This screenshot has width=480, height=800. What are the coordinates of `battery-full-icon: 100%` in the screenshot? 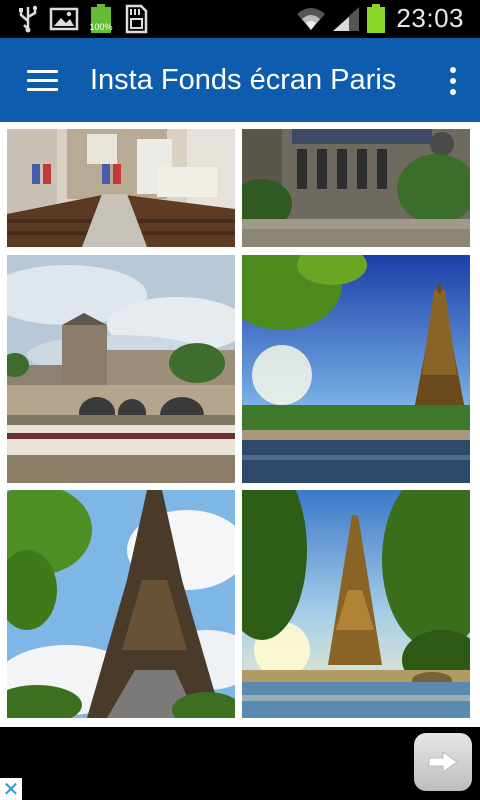 It's located at (101, 19).